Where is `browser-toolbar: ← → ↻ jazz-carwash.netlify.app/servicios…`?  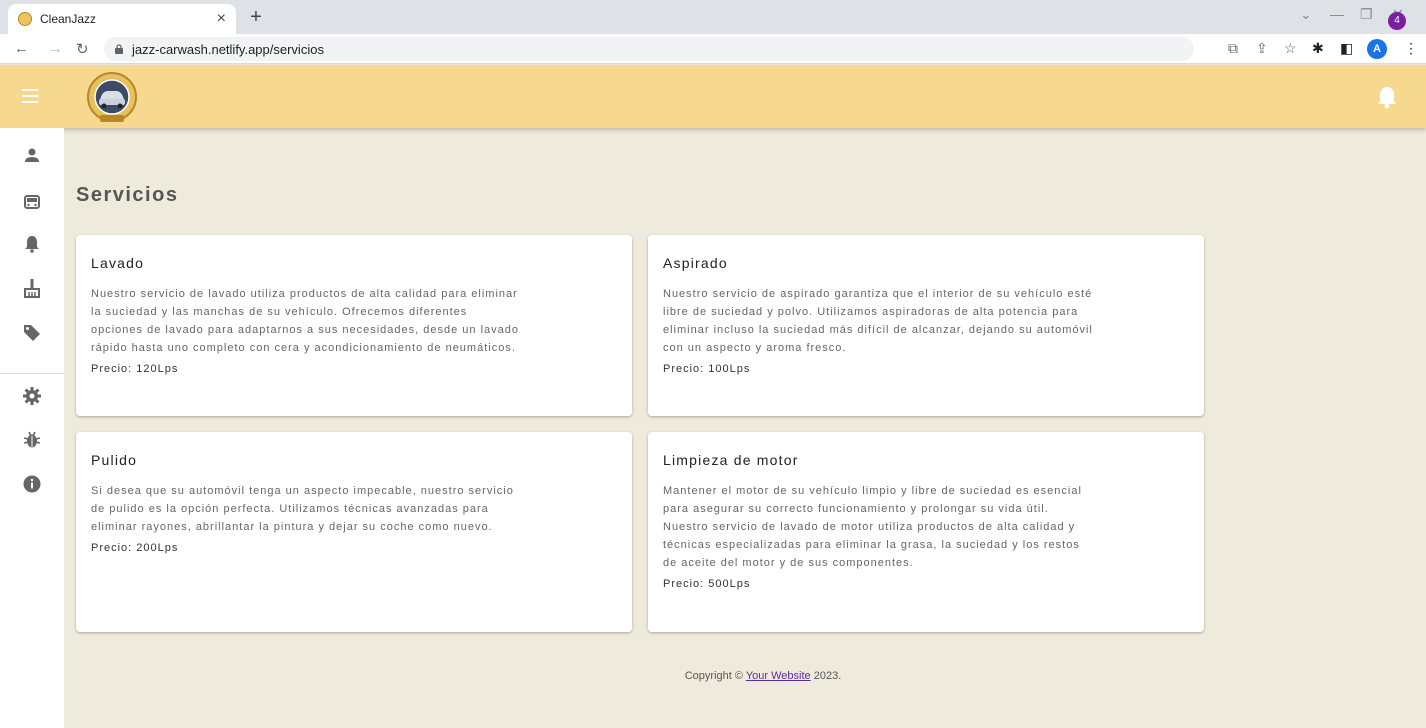
browser-toolbar: ← → ↻ jazz-carwash.netlify.app/servicios… is located at coordinates (713, 49).